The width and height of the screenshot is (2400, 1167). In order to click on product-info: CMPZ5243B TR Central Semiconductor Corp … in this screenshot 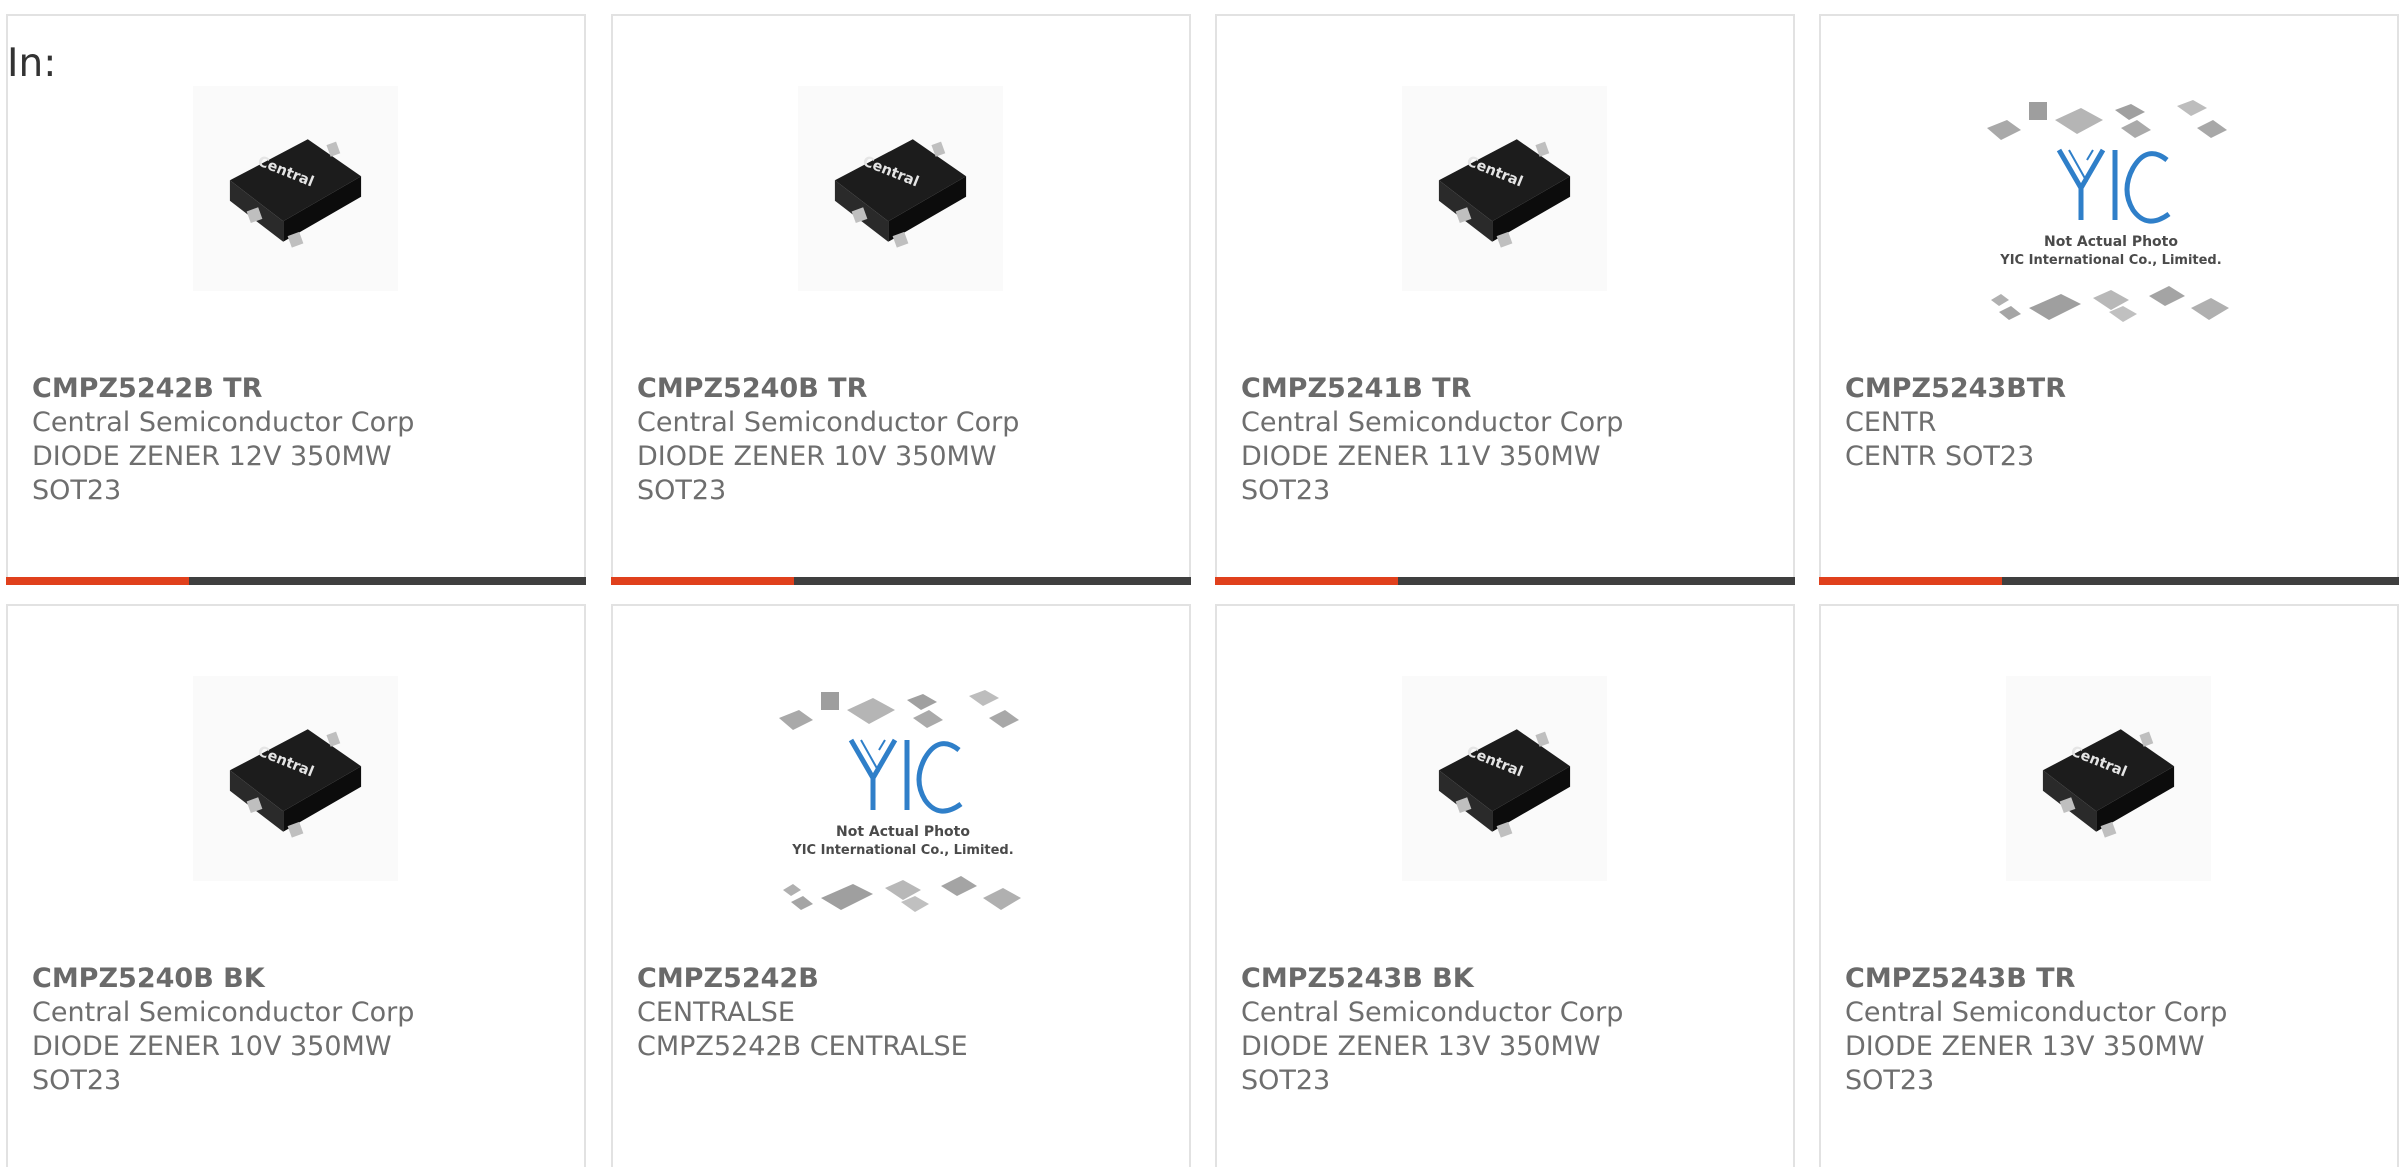, I will do `click(2116, 1030)`.